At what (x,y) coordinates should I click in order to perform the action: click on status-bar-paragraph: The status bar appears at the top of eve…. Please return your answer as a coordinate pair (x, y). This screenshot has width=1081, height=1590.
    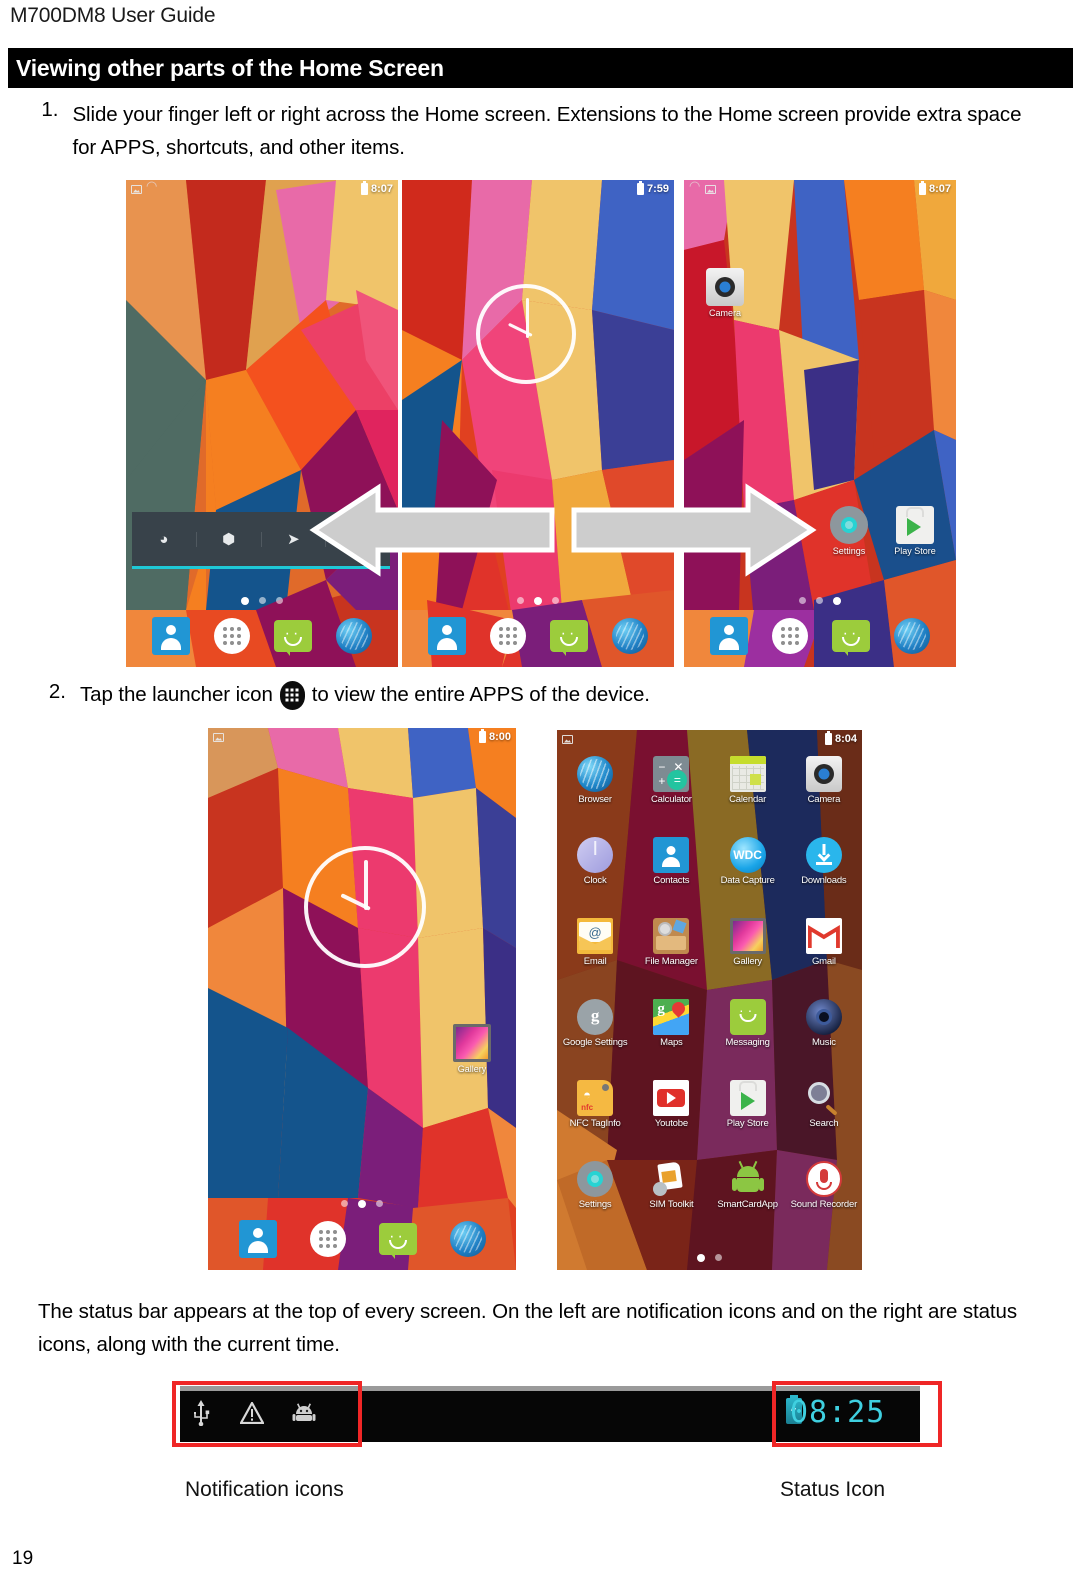
    Looking at the image, I should click on (527, 1328).